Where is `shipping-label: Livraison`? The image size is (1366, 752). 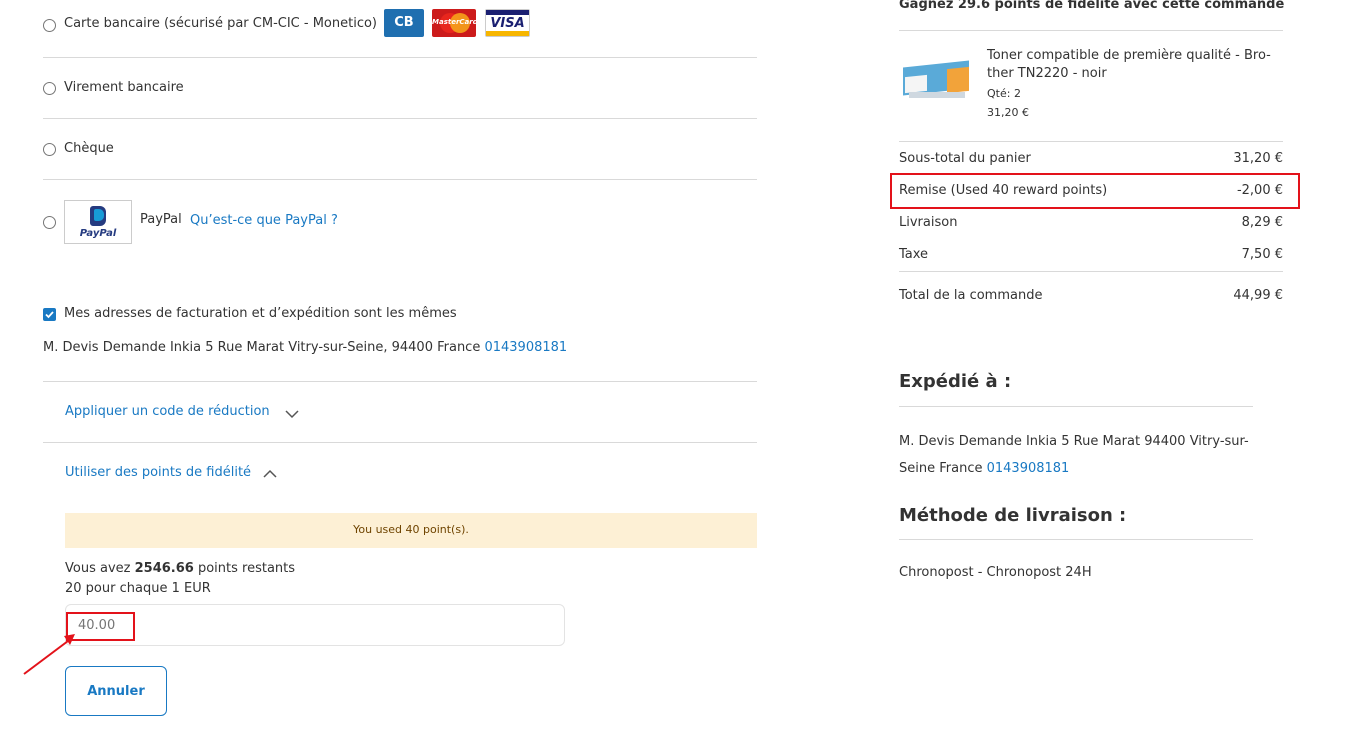 shipping-label: Livraison is located at coordinates (928, 222).